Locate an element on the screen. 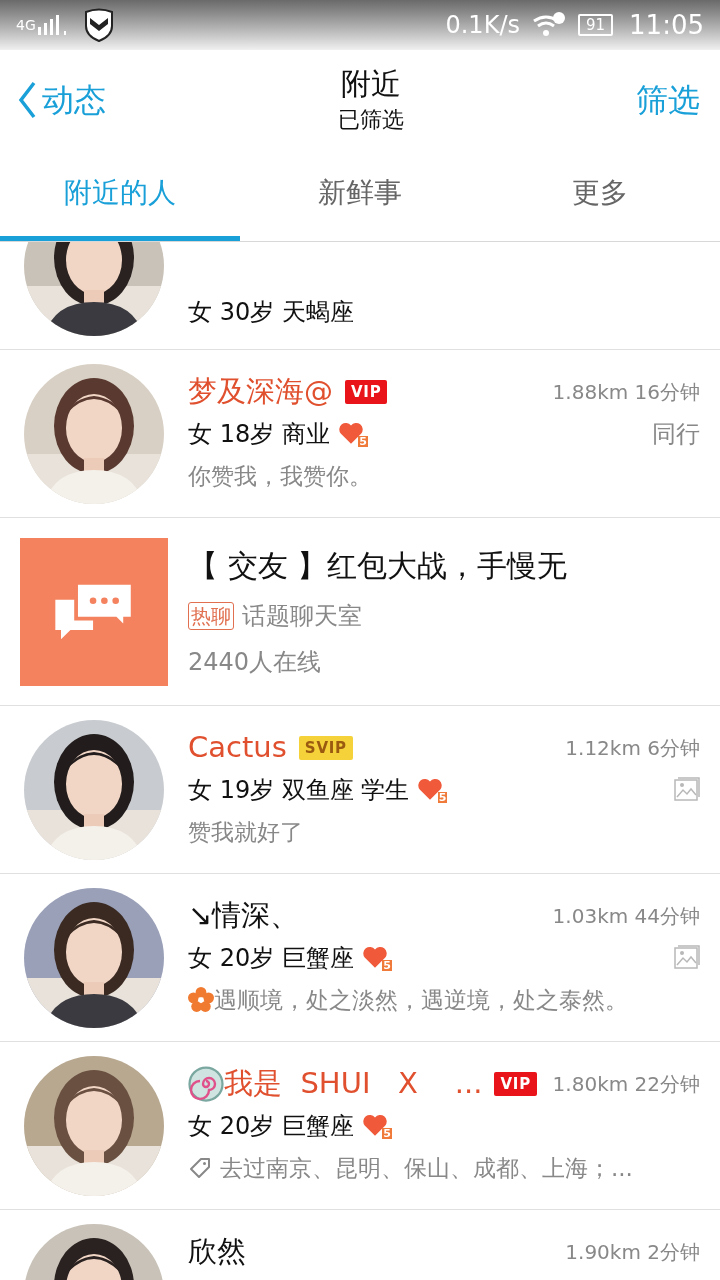  network-speed: 0.1K/s is located at coordinates (482, 25).